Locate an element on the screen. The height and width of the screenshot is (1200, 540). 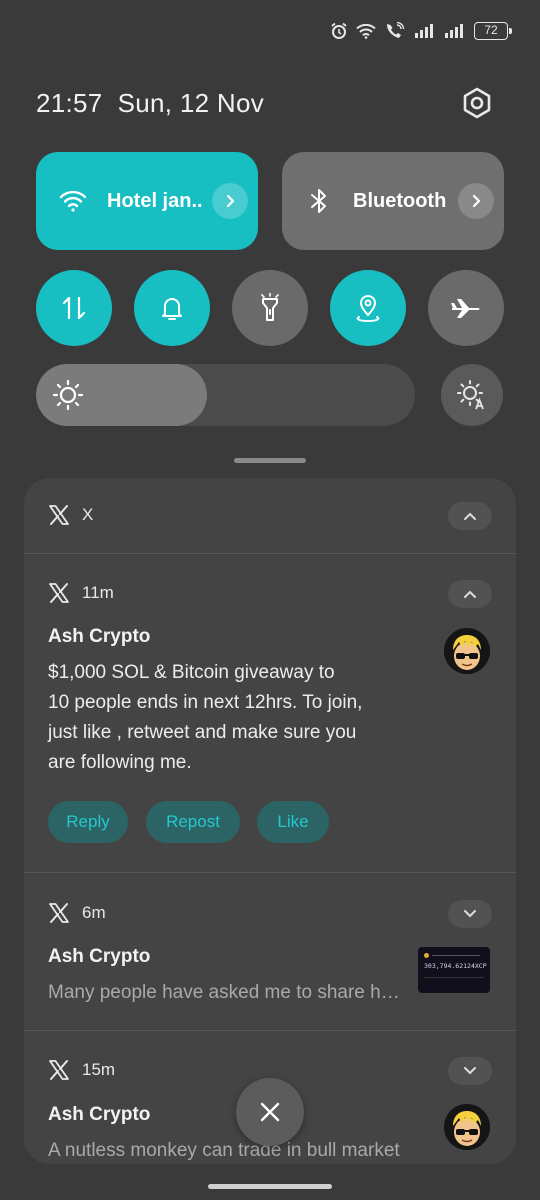
battery-icon: 72 is located at coordinates (493, 31).